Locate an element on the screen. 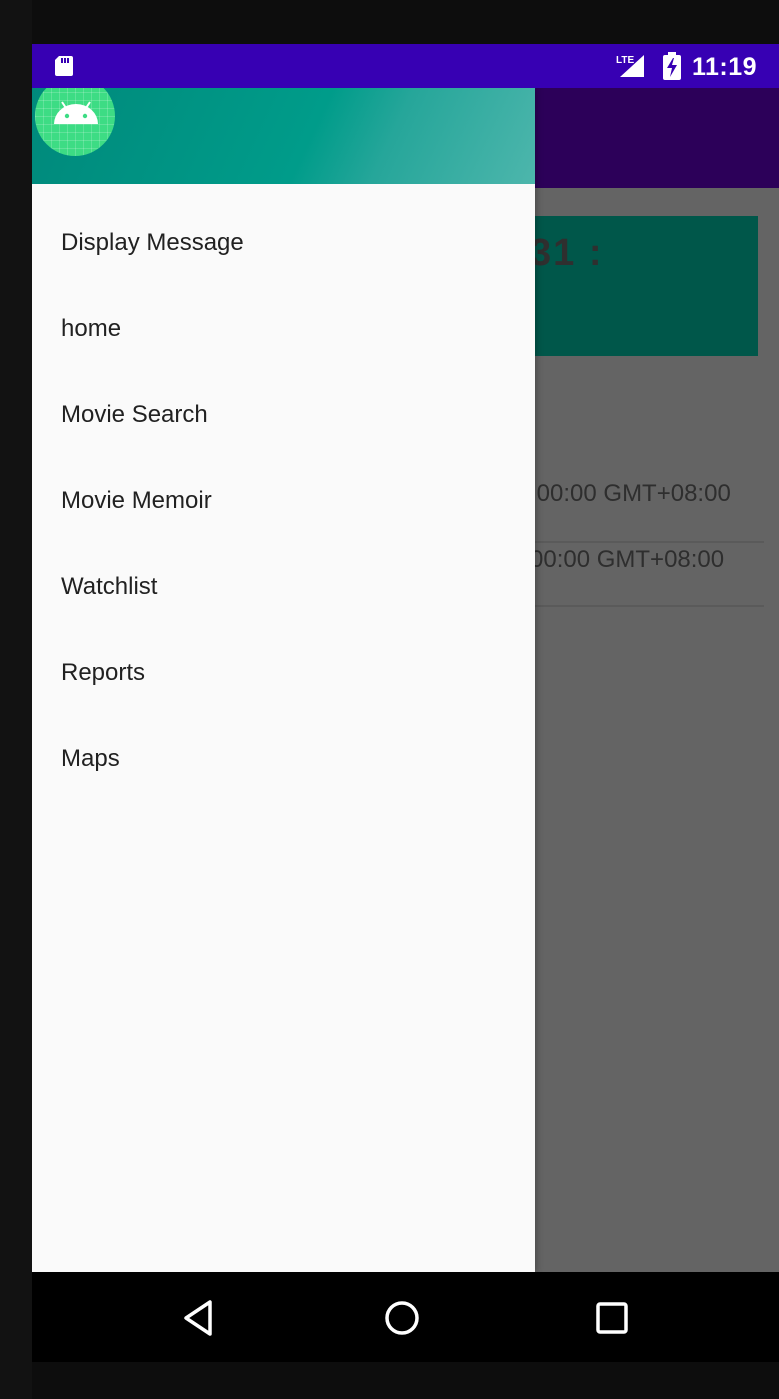 This screenshot has height=1399, width=779. system-nav-bar is located at coordinates (405, 1317).